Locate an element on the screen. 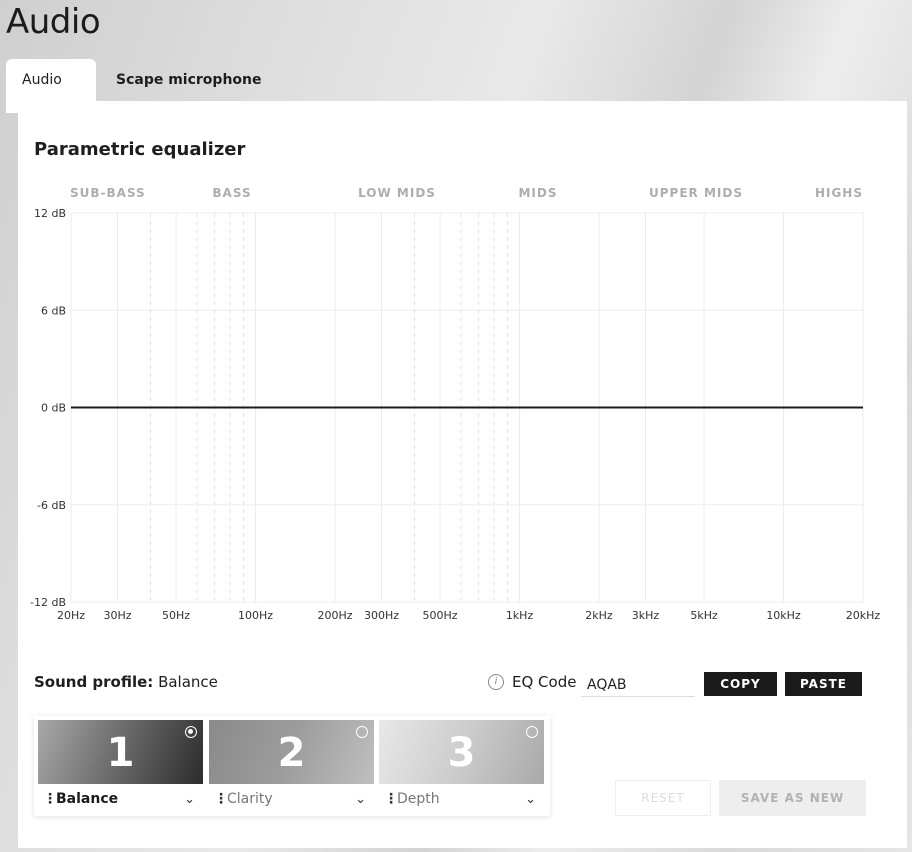 This screenshot has width=912, height=852. band-label: LOW MIDS is located at coordinates (397, 193).